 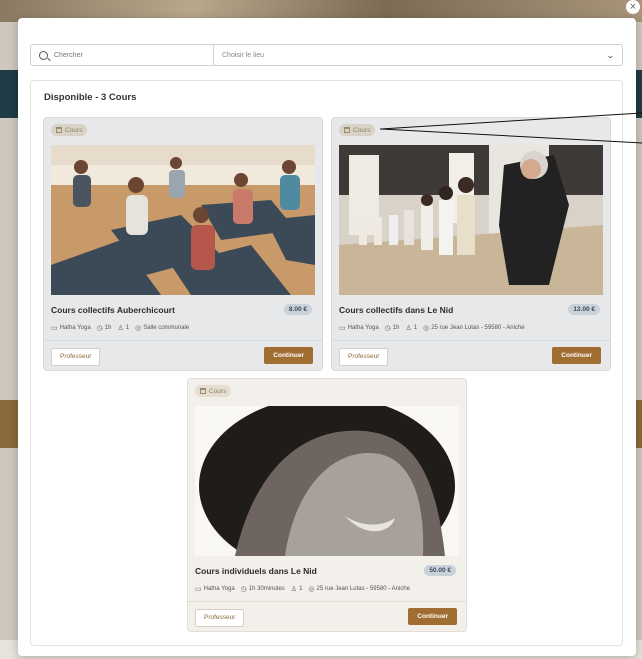 I want to click on course-location: Salle communale, so click(x=166, y=328).